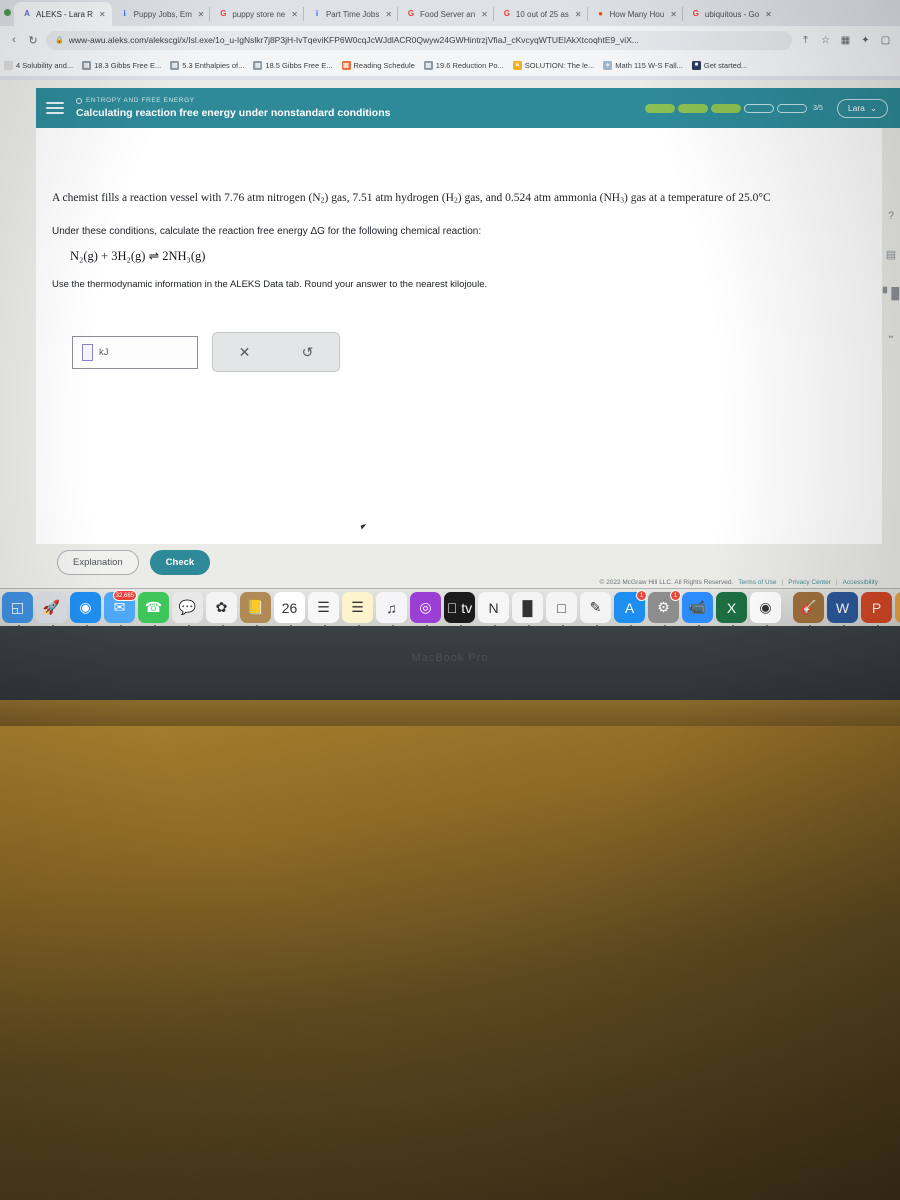 The image size is (900, 1200). I want to click on reminders-icon: ☰, so click(323, 609).